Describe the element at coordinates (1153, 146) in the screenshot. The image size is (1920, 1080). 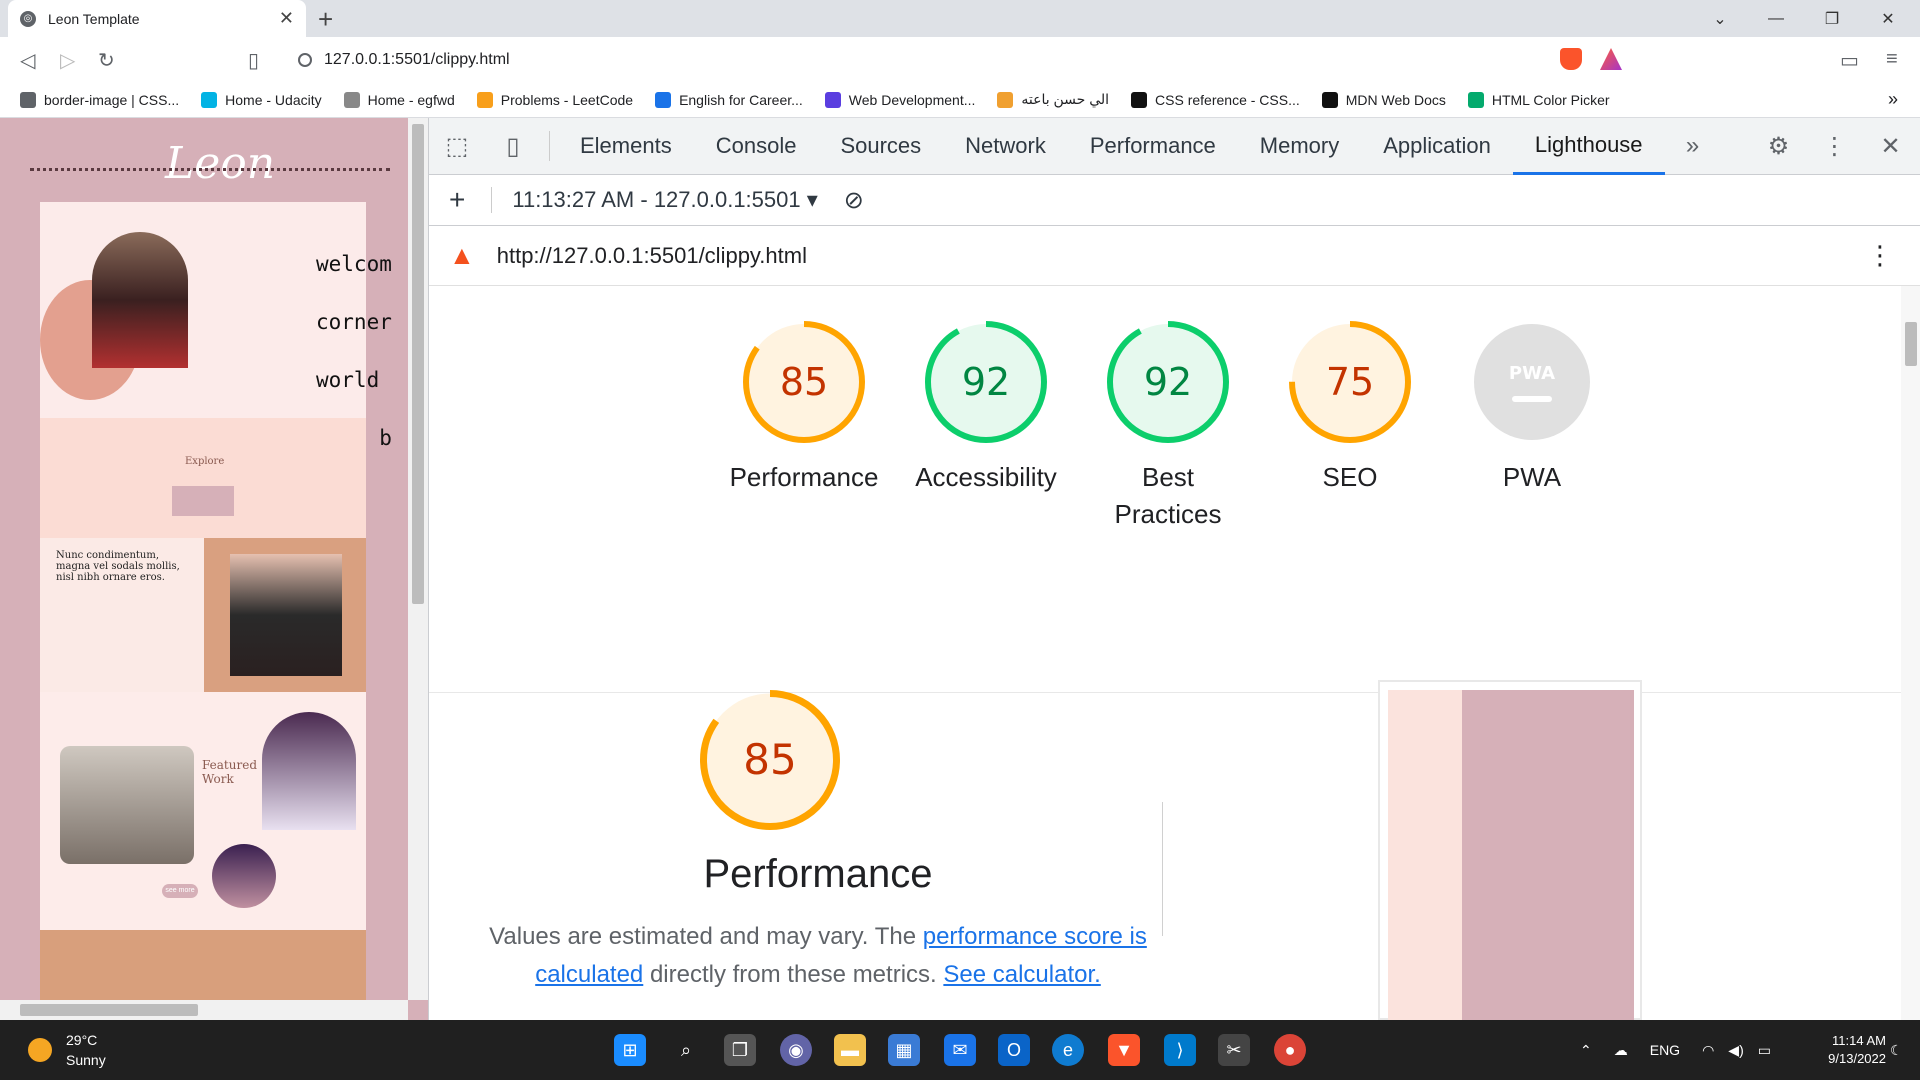
I see `tab-performance: Performance` at that location.